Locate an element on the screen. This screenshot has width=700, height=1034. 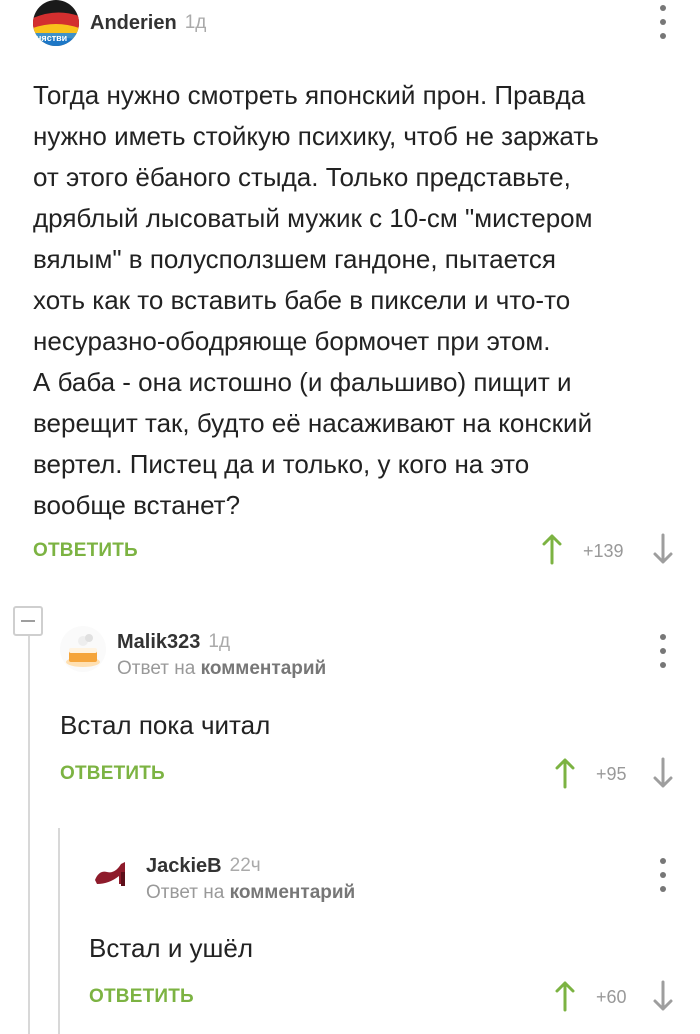
comment-age: 22ч is located at coordinates (245, 865).